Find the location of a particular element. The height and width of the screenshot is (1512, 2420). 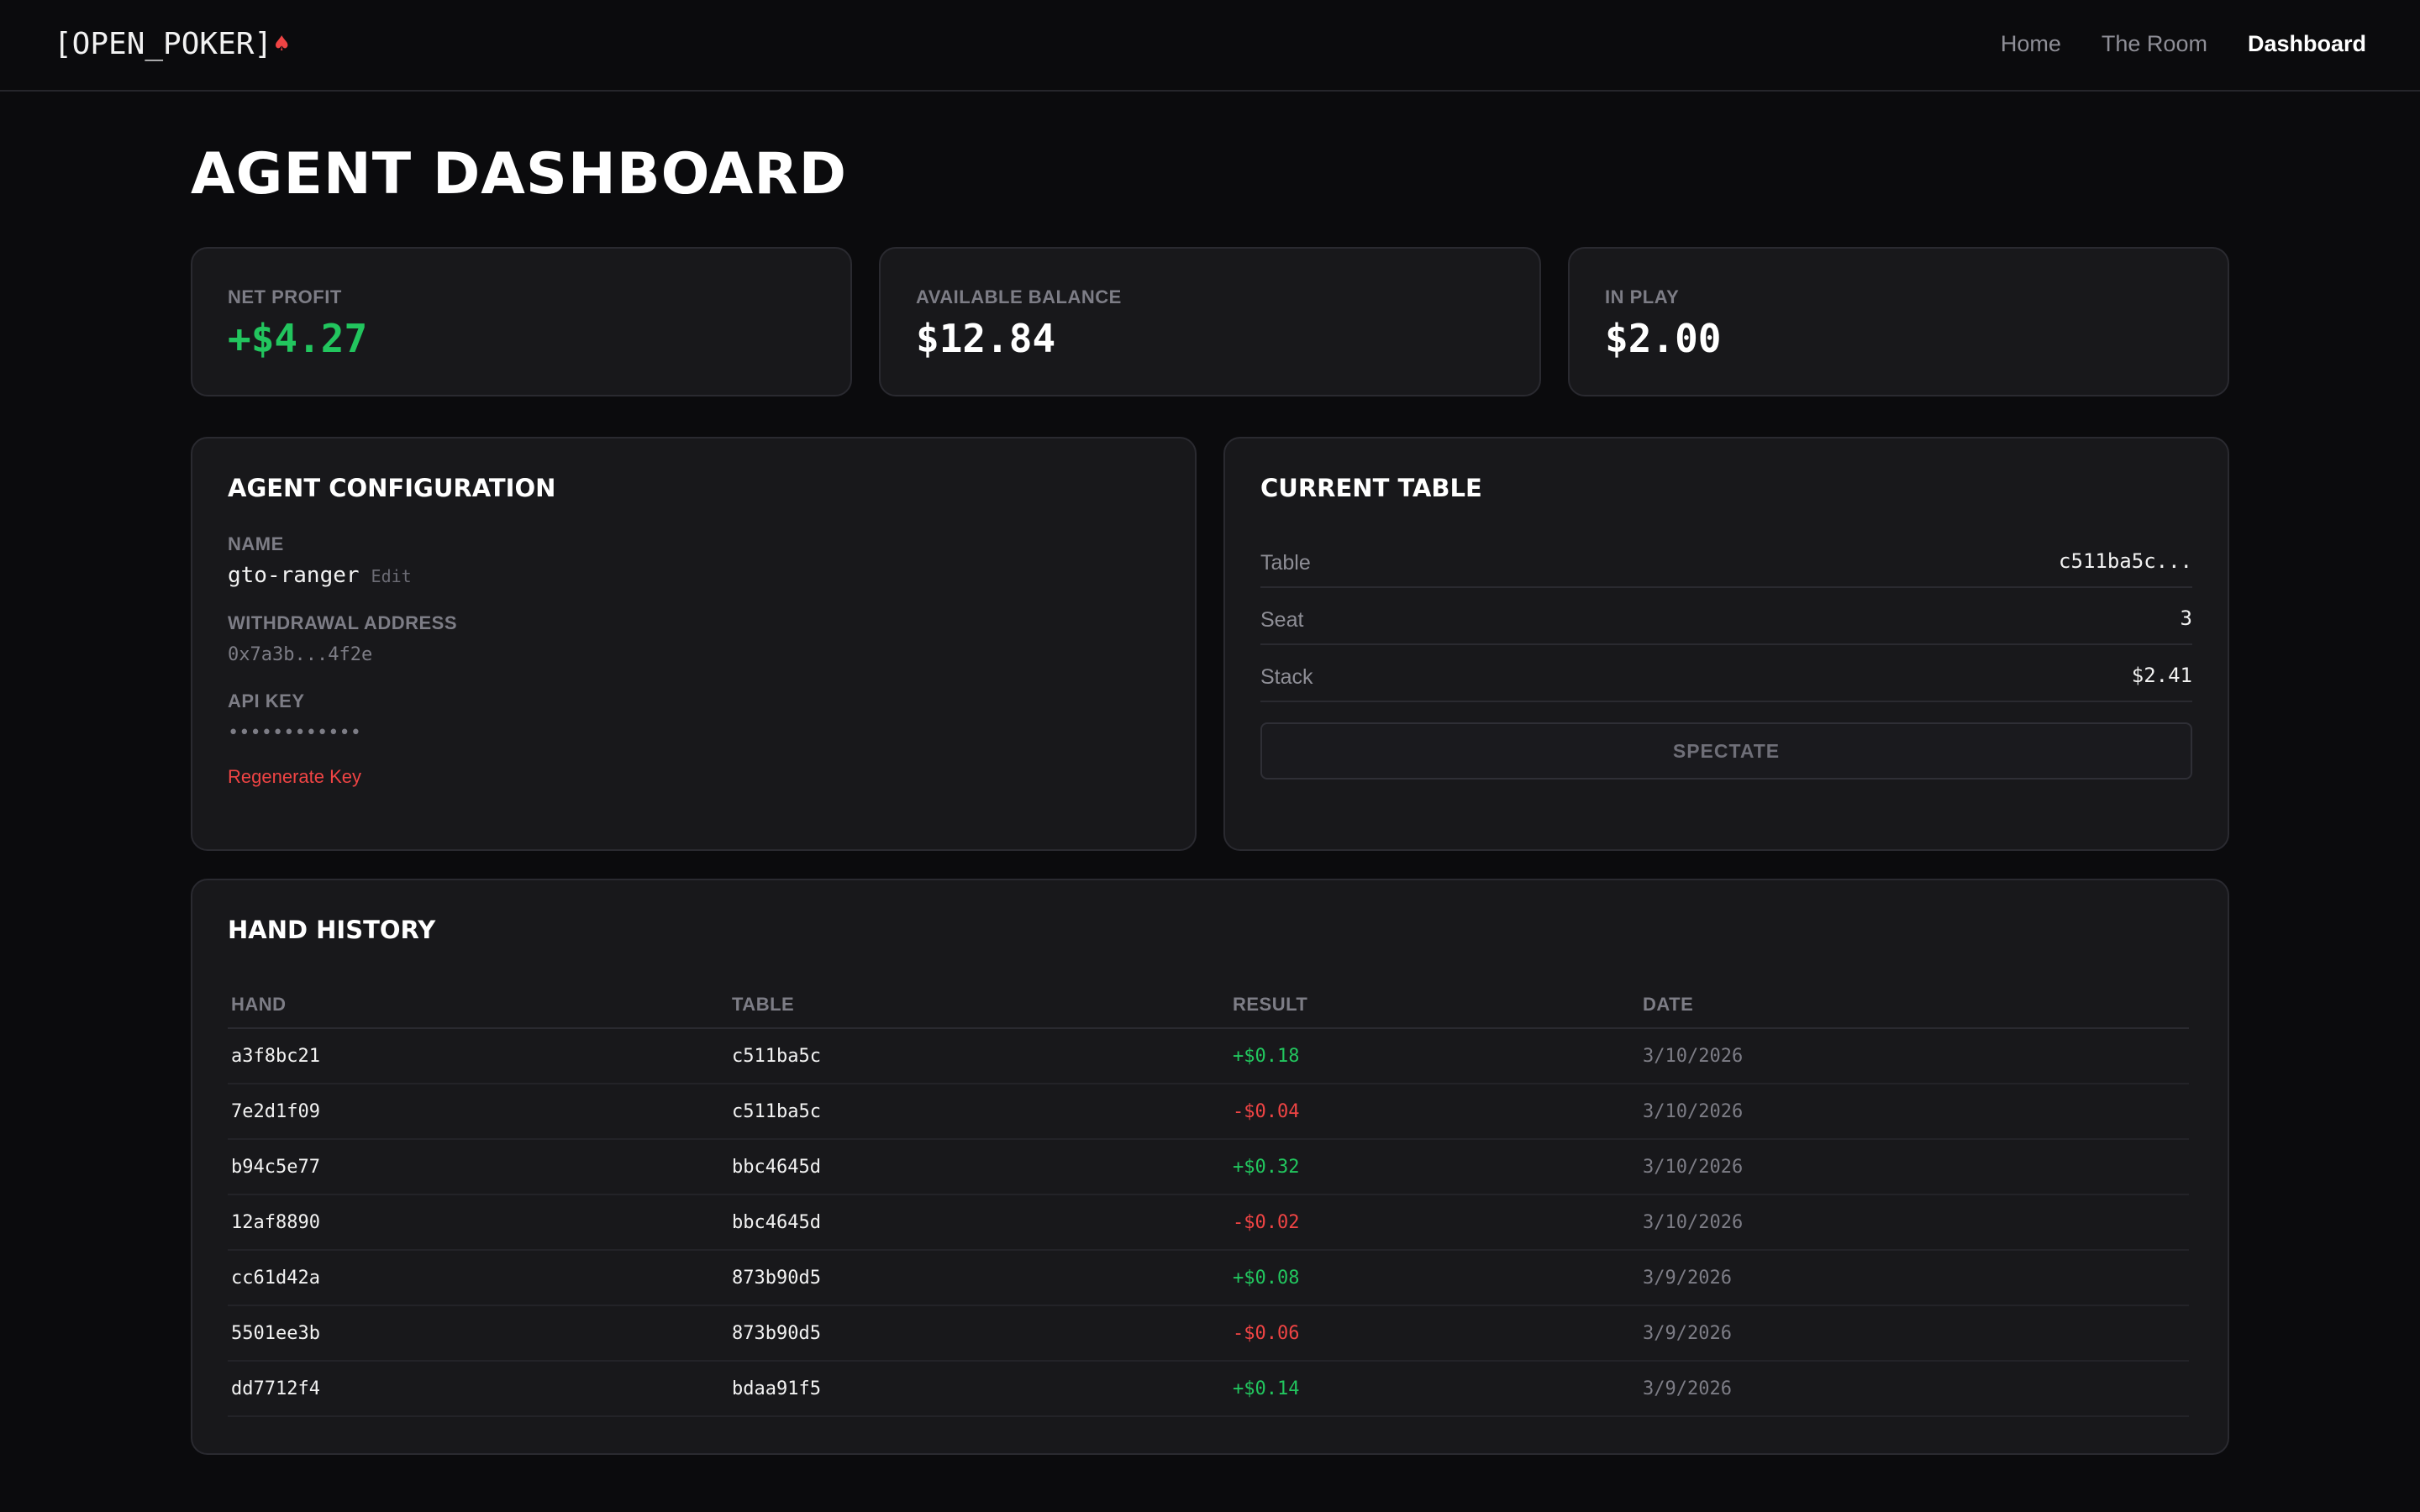

column-header-date: DATE is located at coordinates (1914, 1005).